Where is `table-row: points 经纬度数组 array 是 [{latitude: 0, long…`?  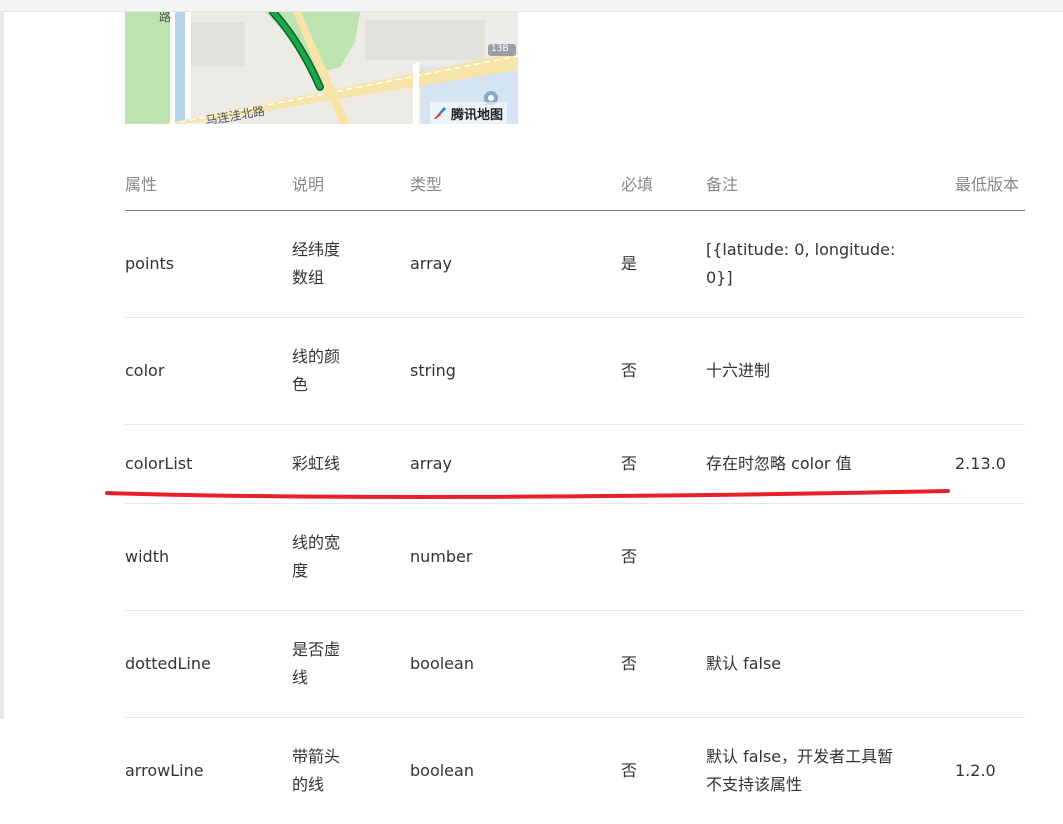
table-row: points 经纬度数组 array 是 [{latitude: 0, long… is located at coordinates (575, 264).